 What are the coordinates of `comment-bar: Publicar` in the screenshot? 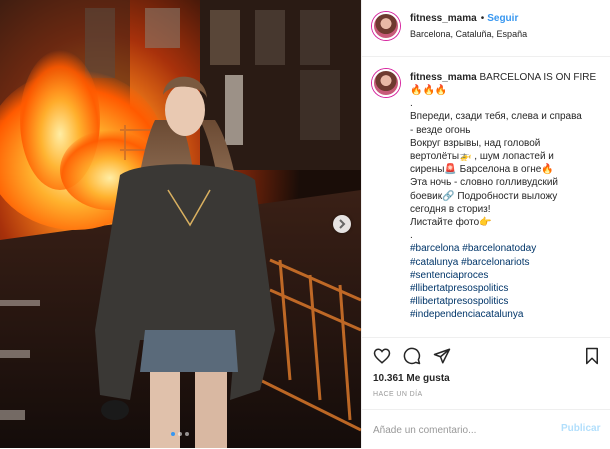 It's located at (486, 429).